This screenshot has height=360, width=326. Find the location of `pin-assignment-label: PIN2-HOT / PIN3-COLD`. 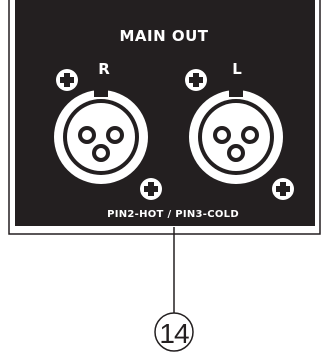

pin-assignment-label: PIN2-HOT / PIN3-COLD is located at coordinates (173, 214).